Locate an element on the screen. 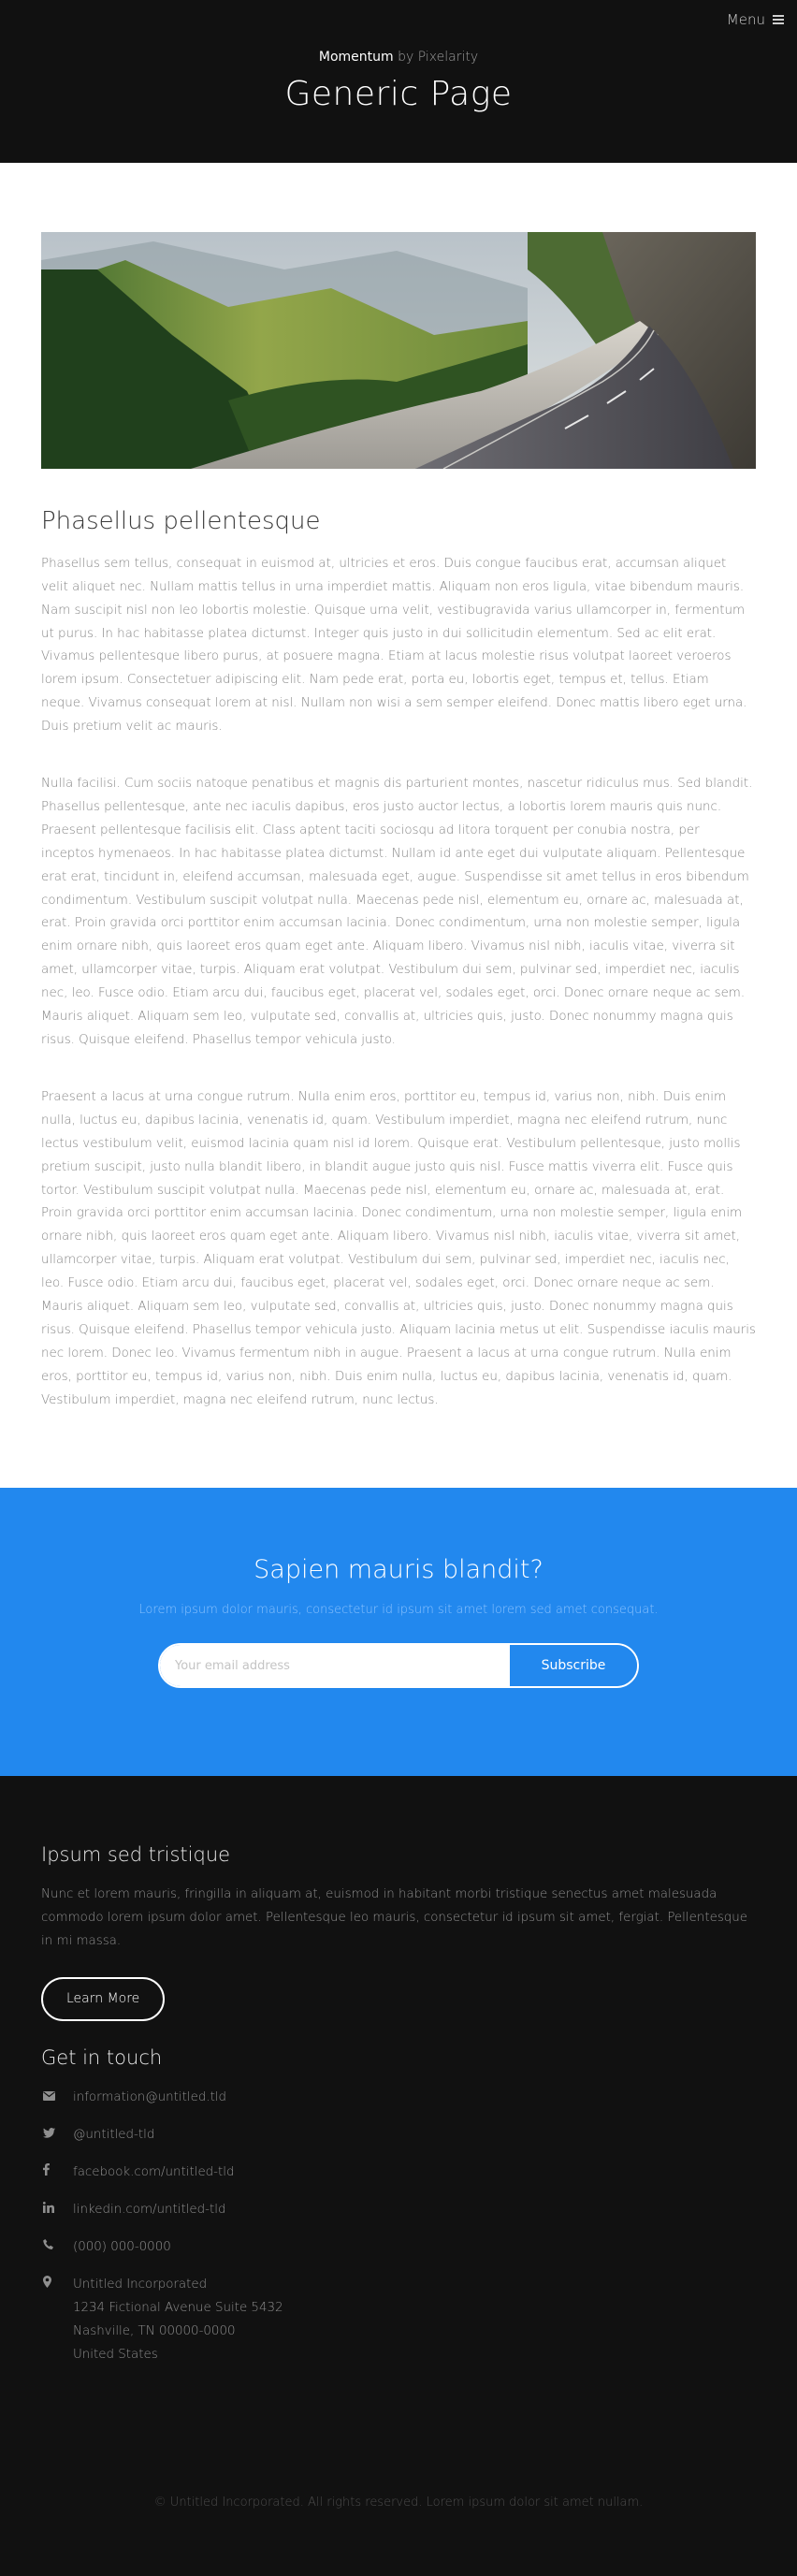 The image size is (797, 2576). subscribe-title: Sapien mauris blandit? is located at coordinates (398, 1569).